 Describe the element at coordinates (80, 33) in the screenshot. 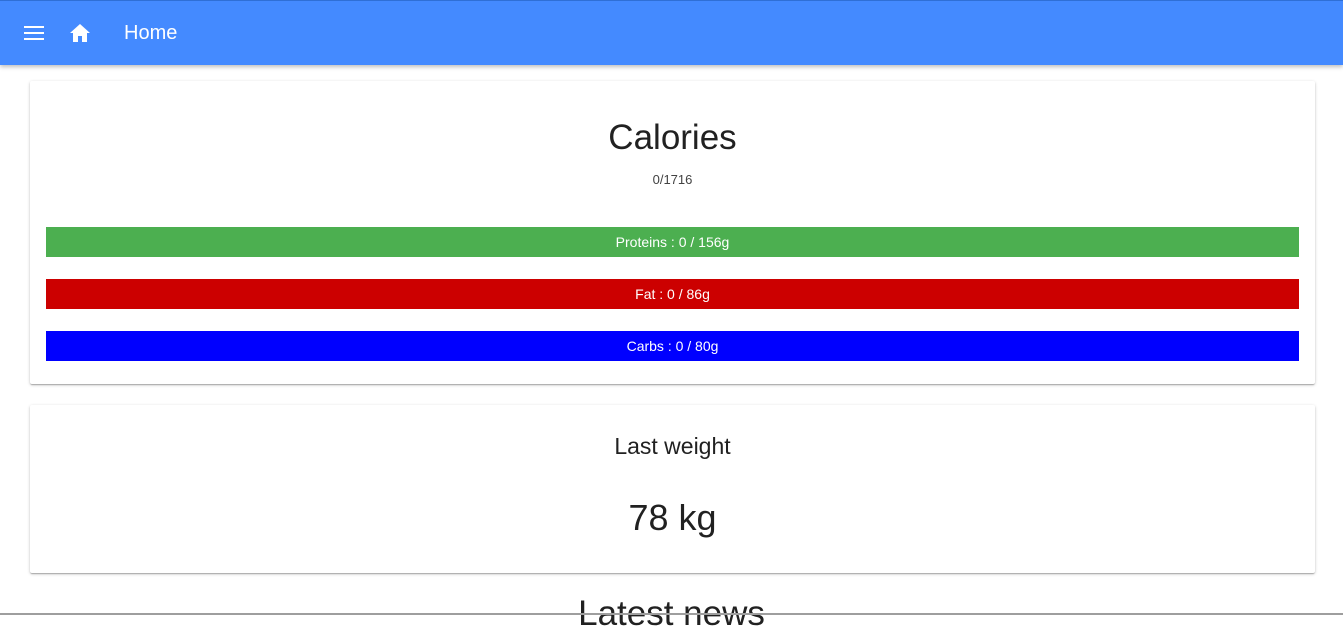

I see `home-icon` at that location.